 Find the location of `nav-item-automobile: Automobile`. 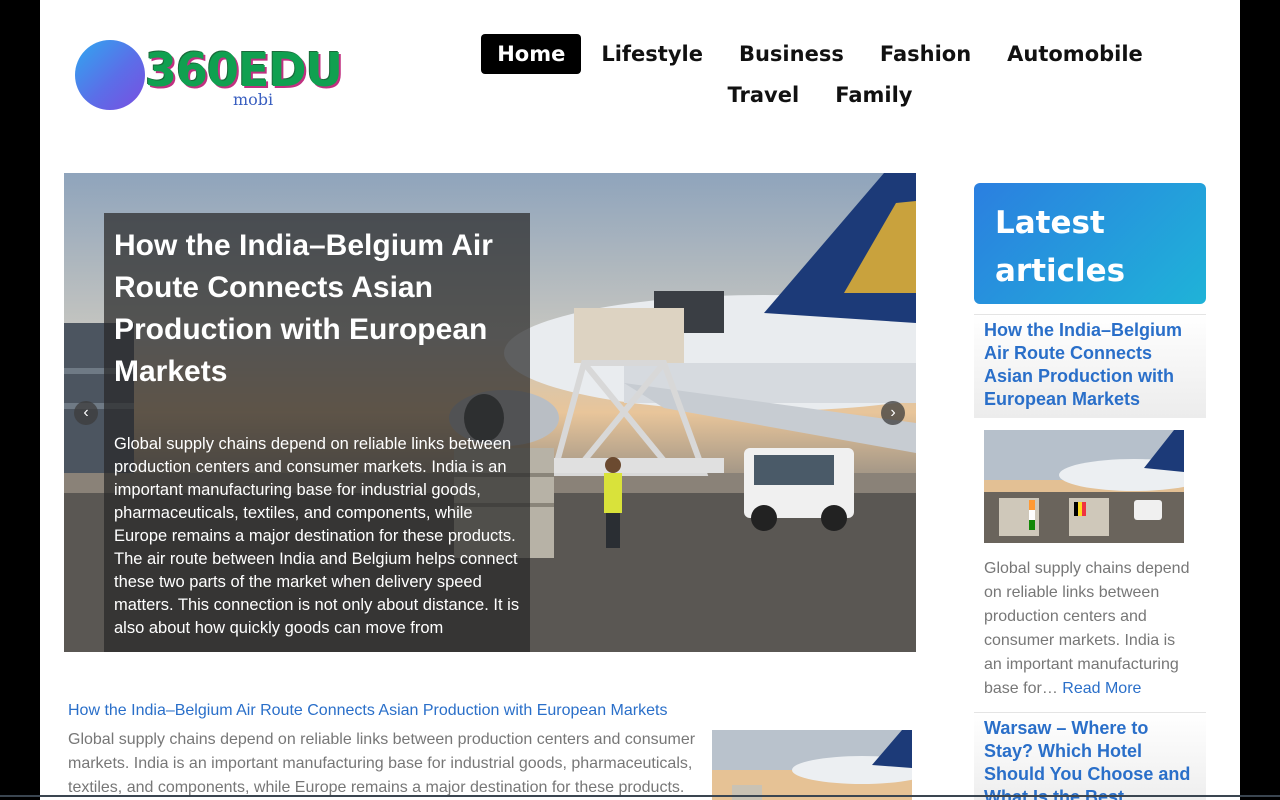

nav-item-automobile: Automobile is located at coordinates (1075, 54).